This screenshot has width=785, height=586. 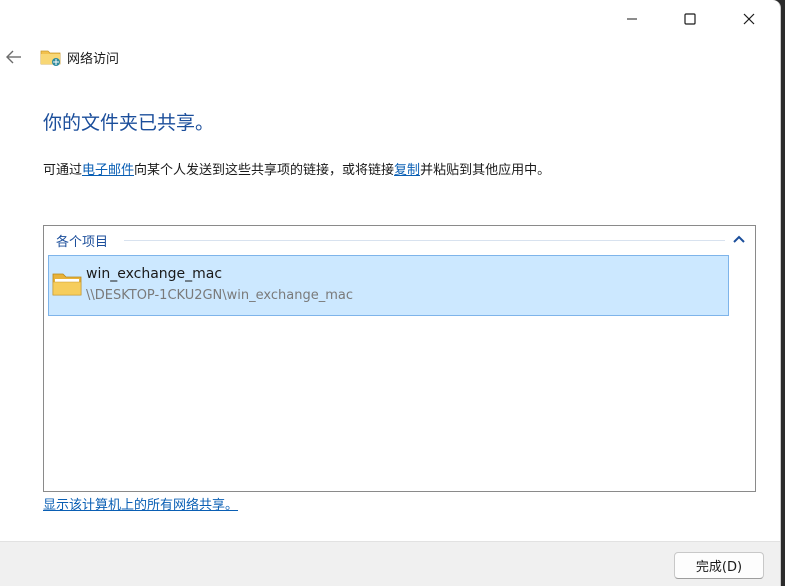 What do you see at coordinates (50, 58) in the screenshot?
I see `network-folder-icon` at bounding box center [50, 58].